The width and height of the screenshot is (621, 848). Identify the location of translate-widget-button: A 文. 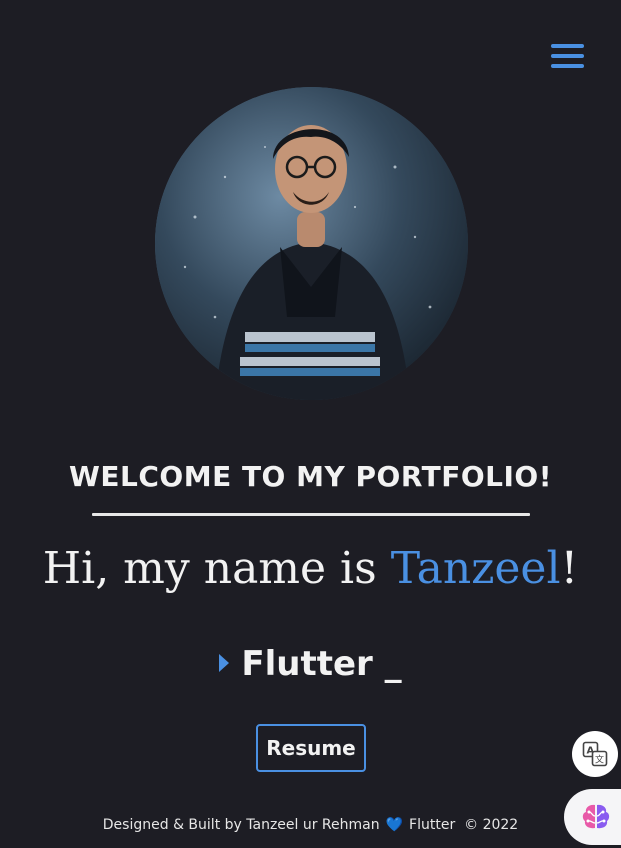
(595, 754).